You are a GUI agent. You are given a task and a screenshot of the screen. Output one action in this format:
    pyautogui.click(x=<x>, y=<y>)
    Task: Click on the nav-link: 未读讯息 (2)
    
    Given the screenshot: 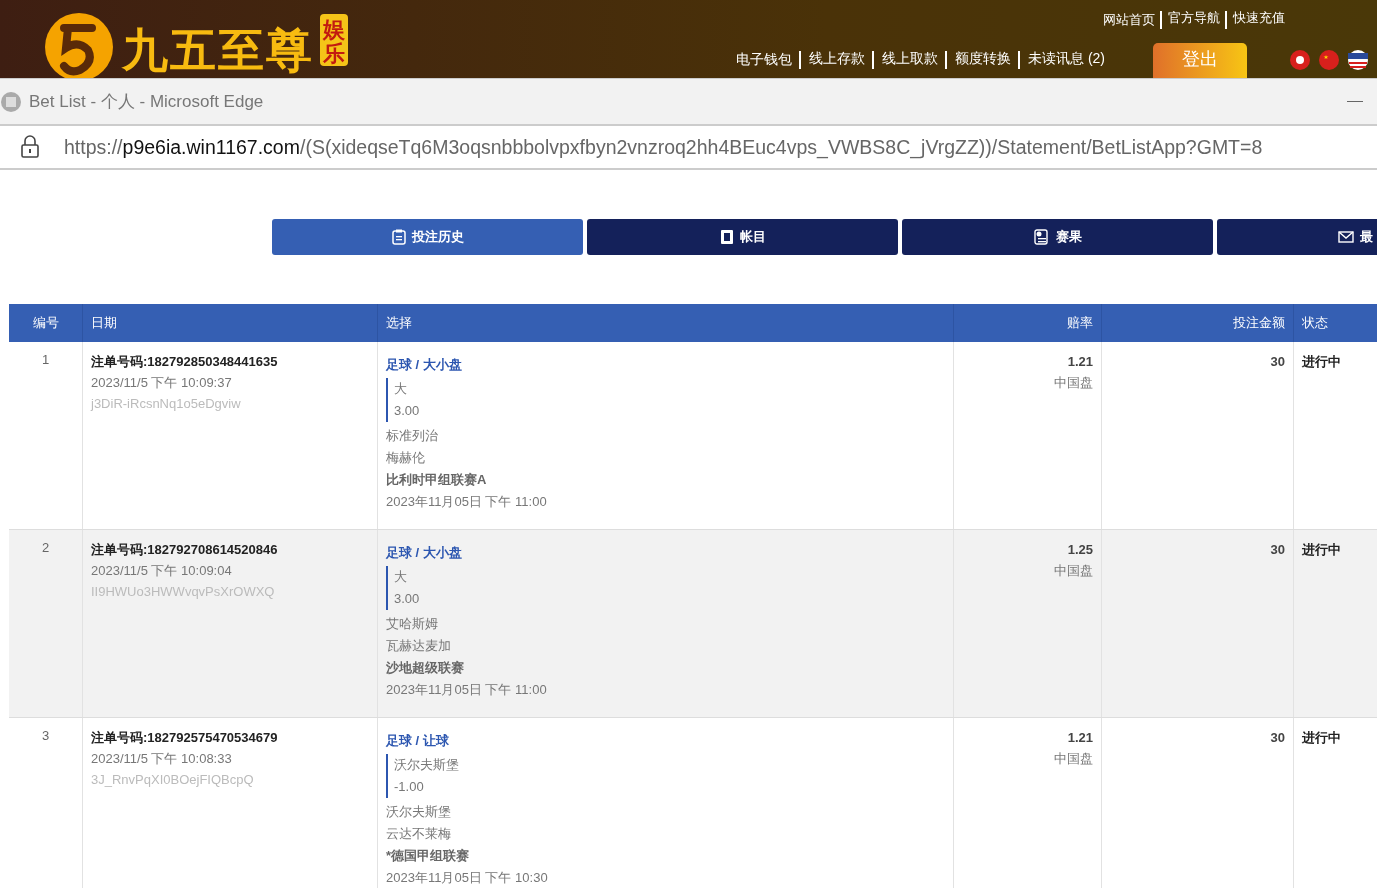 What is the action you would take?
    pyautogui.click(x=1061, y=60)
    